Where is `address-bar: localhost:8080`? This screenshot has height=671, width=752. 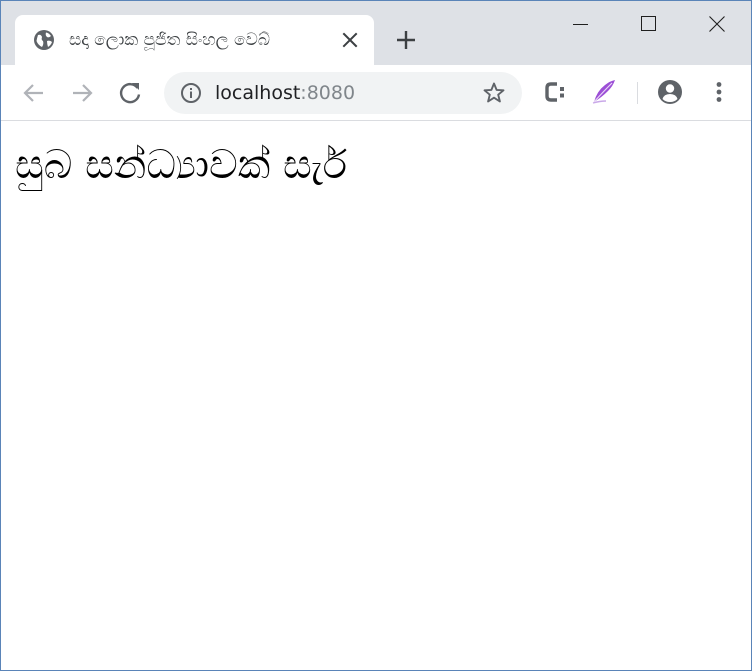
address-bar: localhost:8080 is located at coordinates (343, 93).